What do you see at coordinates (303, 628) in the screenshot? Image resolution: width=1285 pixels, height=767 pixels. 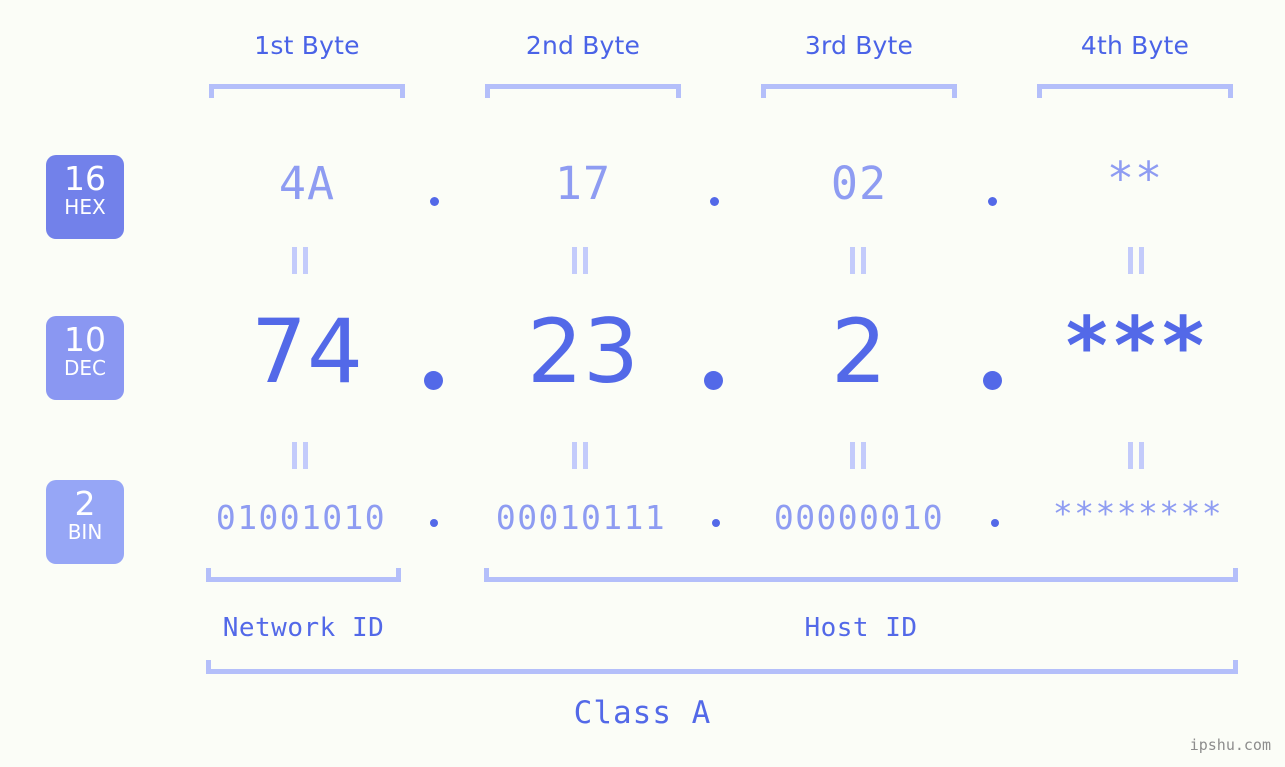 I see `network-id-label: Network ID` at bounding box center [303, 628].